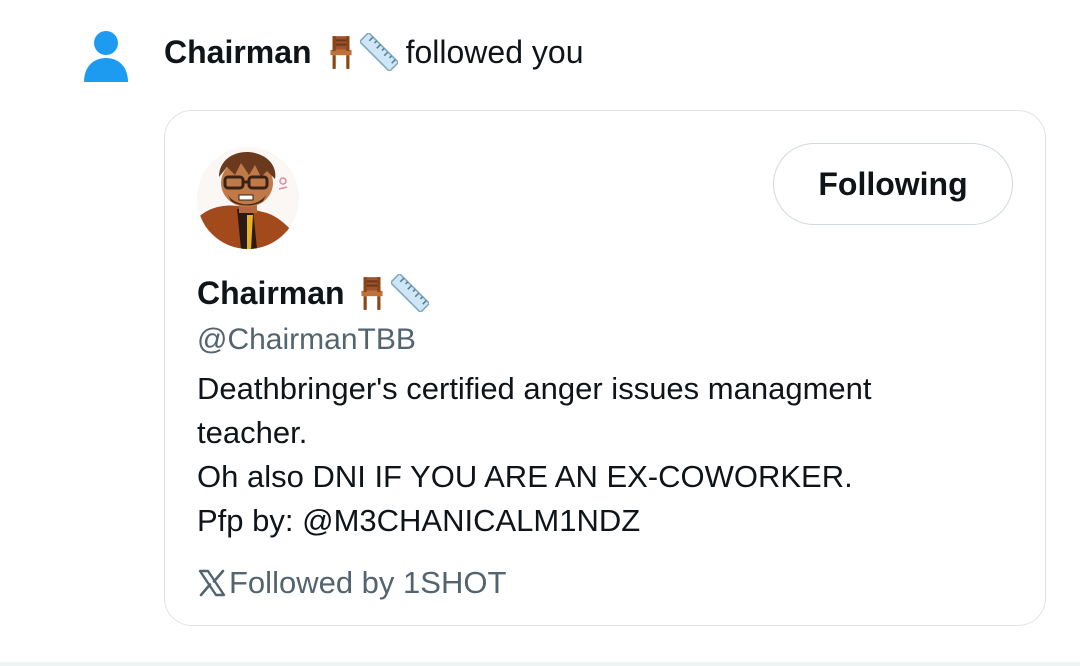  What do you see at coordinates (238, 52) in the screenshot?
I see `actor-name: Chairman` at bounding box center [238, 52].